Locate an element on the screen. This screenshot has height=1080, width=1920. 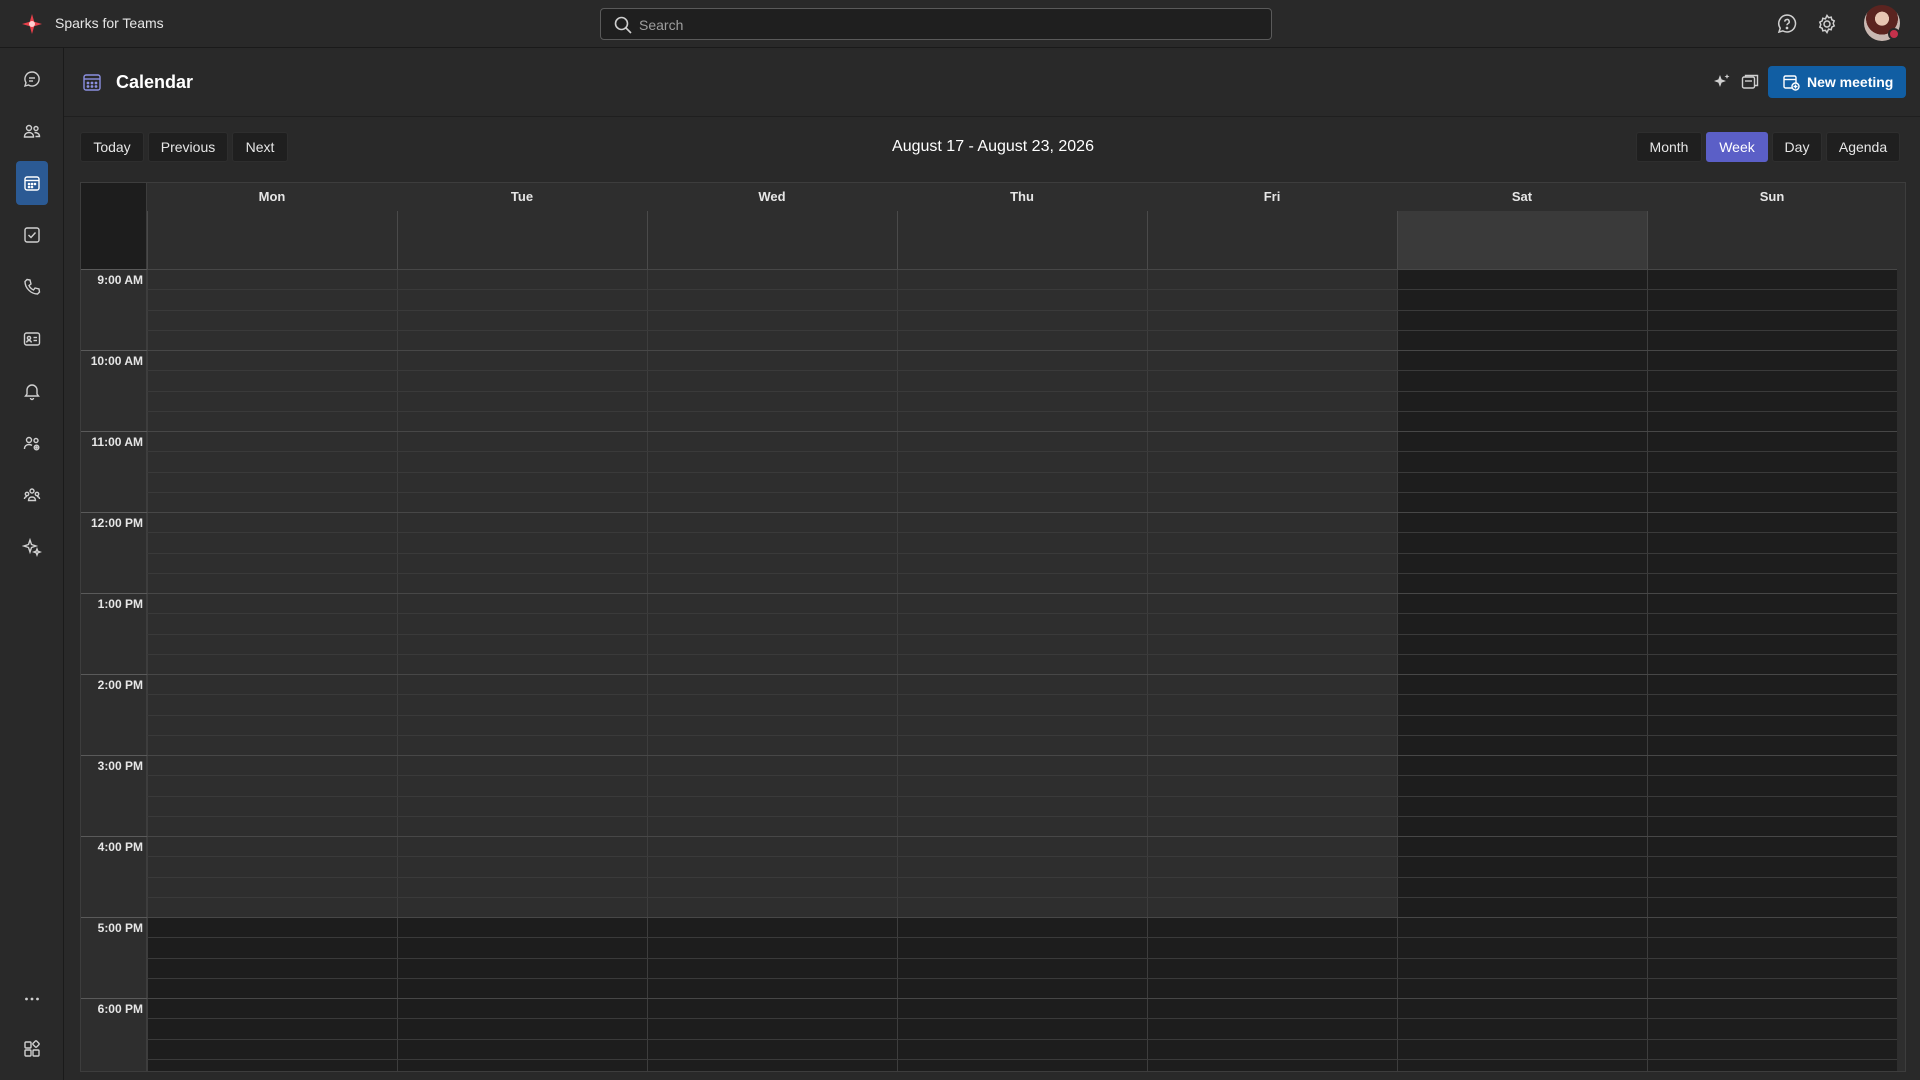
time-label: 1:00 PM is located at coordinates (120, 604).